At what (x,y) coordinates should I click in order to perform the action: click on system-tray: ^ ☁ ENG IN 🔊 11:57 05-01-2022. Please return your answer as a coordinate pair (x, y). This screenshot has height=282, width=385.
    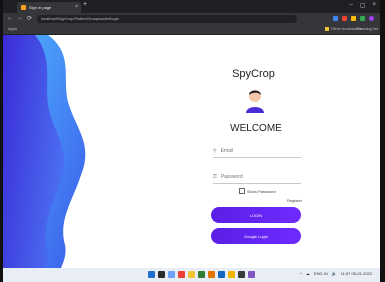
    Looking at the image, I should click on (336, 273).